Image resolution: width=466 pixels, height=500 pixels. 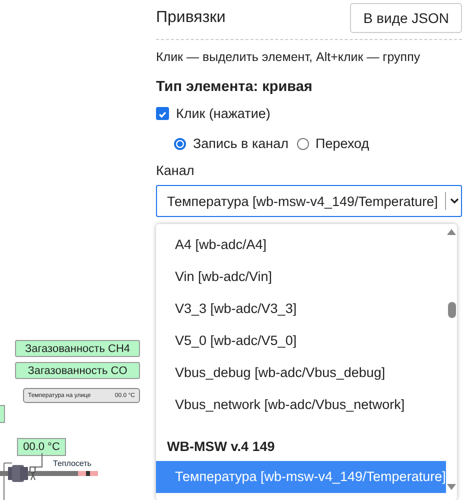 What do you see at coordinates (301, 405) in the screenshot?
I see `dropdown-option: Vbus_network [wb-adc/Vbus_network]` at bounding box center [301, 405].